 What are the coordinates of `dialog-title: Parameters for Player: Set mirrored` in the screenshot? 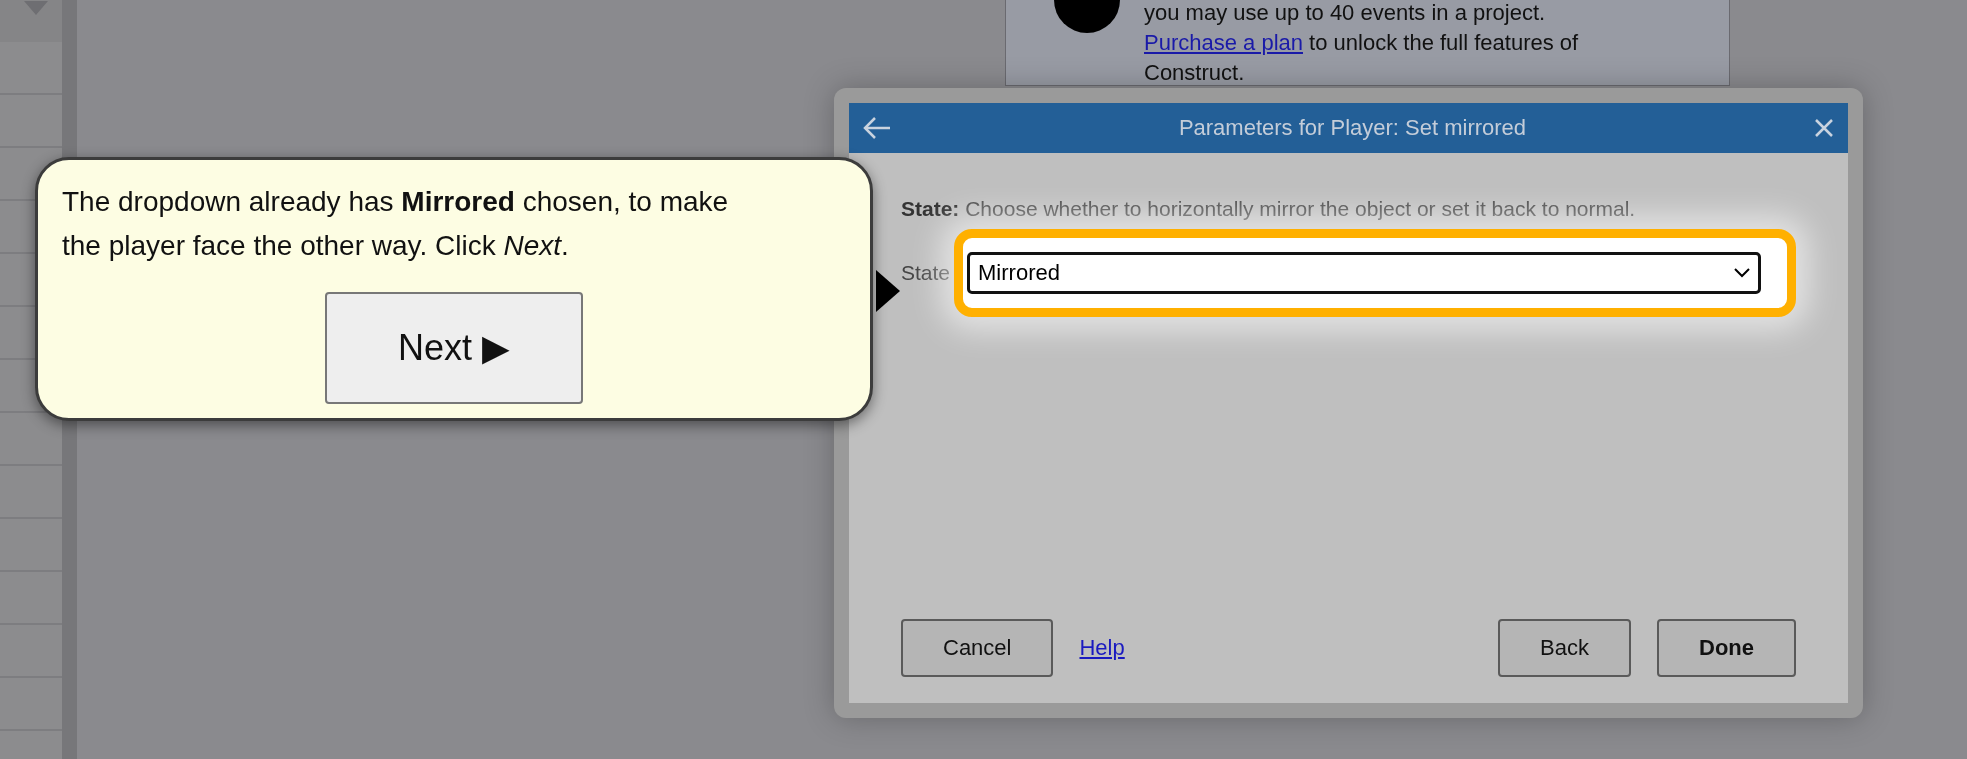 It's located at (1352, 128).